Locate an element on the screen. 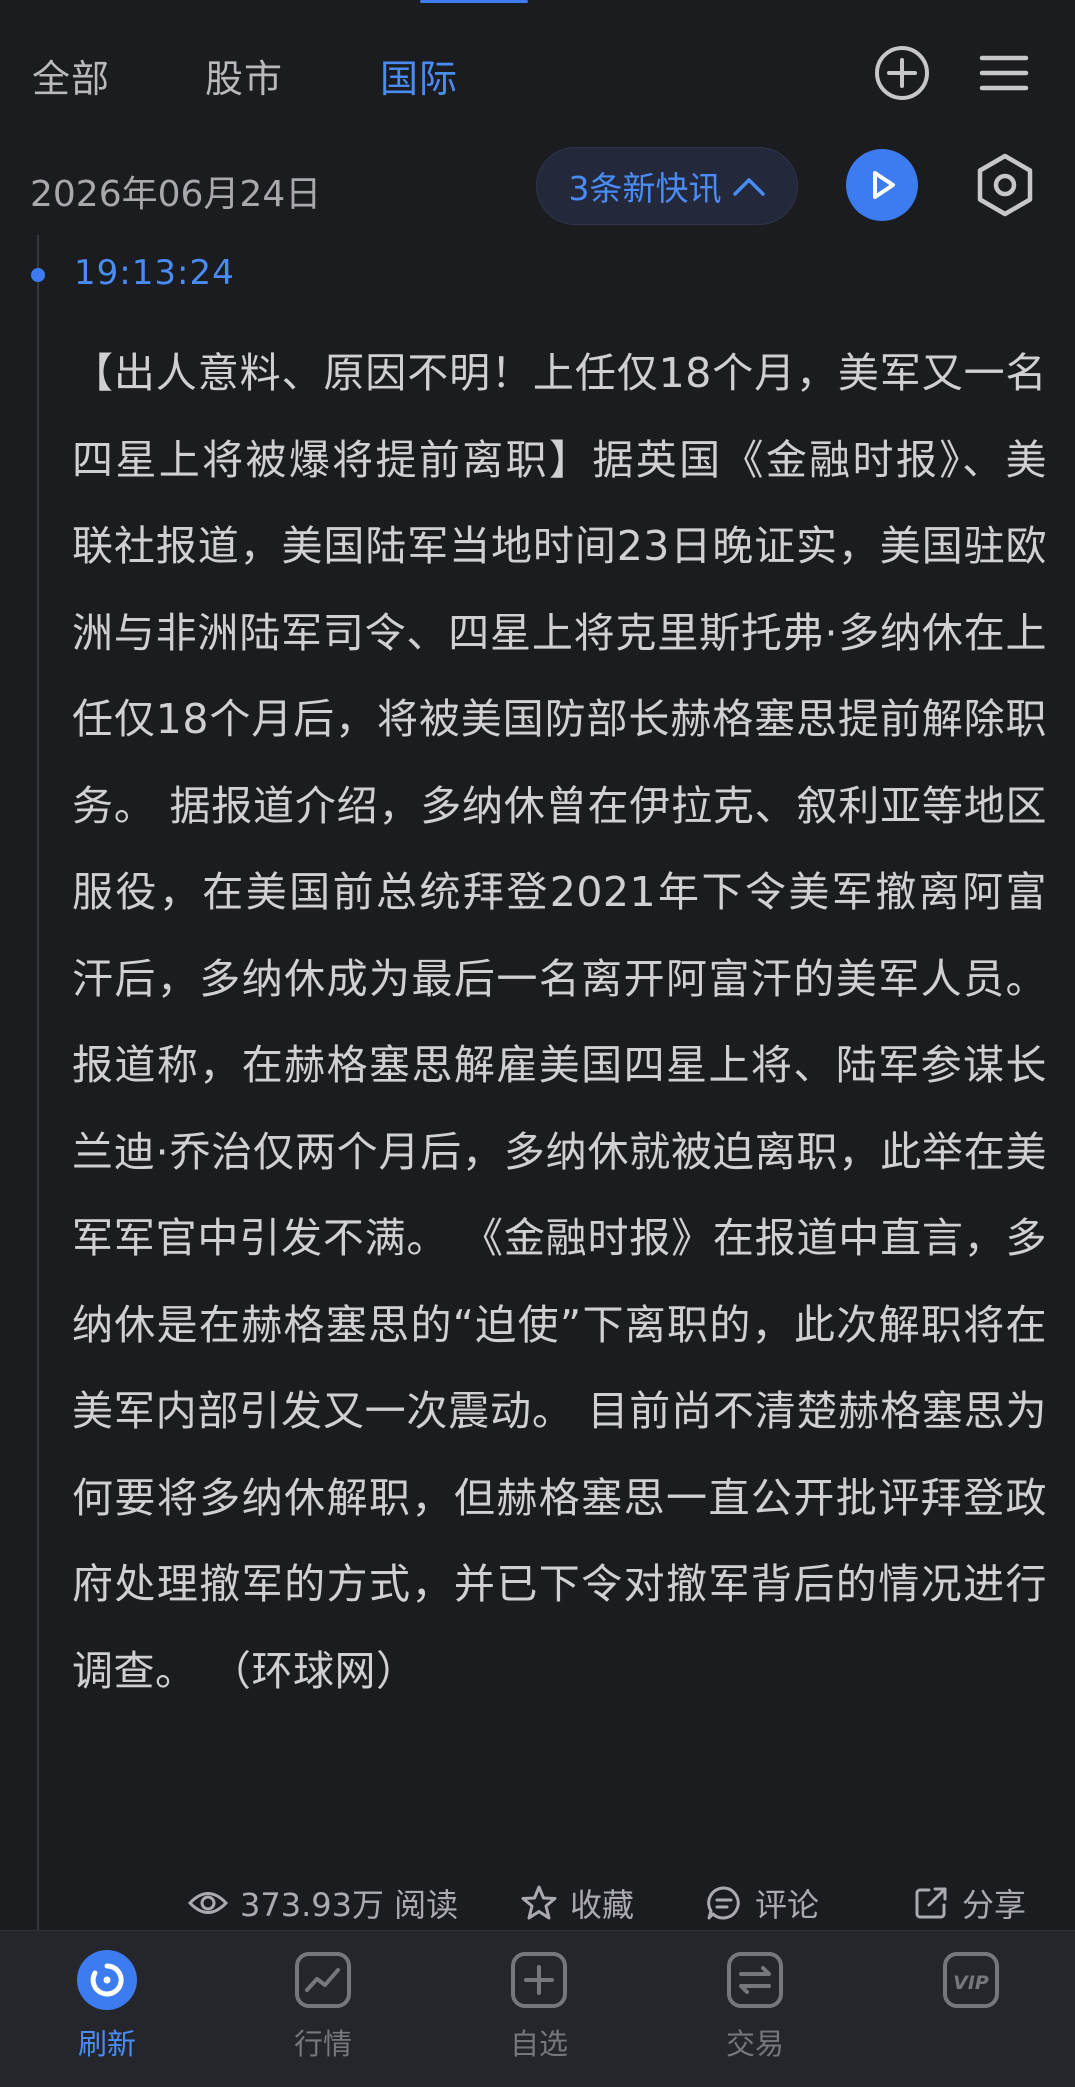  new-flash-button: 3条新快讯 is located at coordinates (667, 186).